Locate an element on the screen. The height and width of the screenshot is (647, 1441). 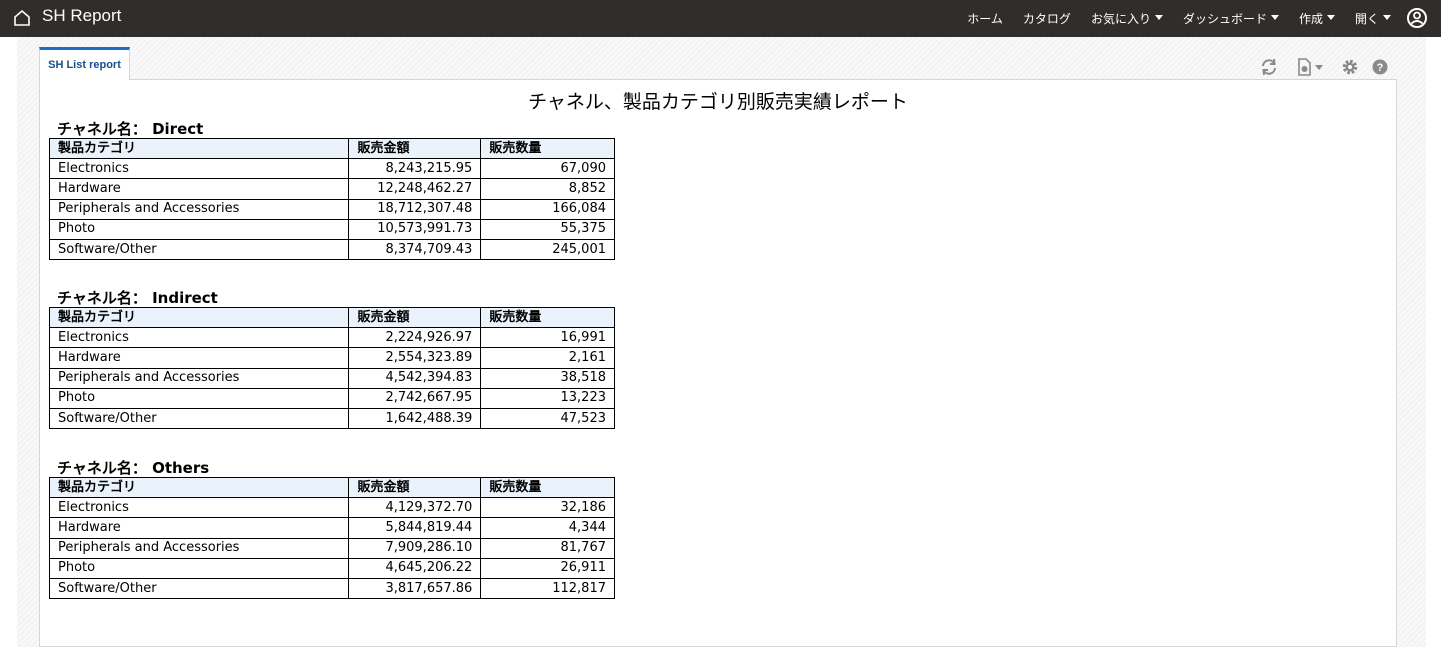
home-icon is located at coordinates (22, 18).